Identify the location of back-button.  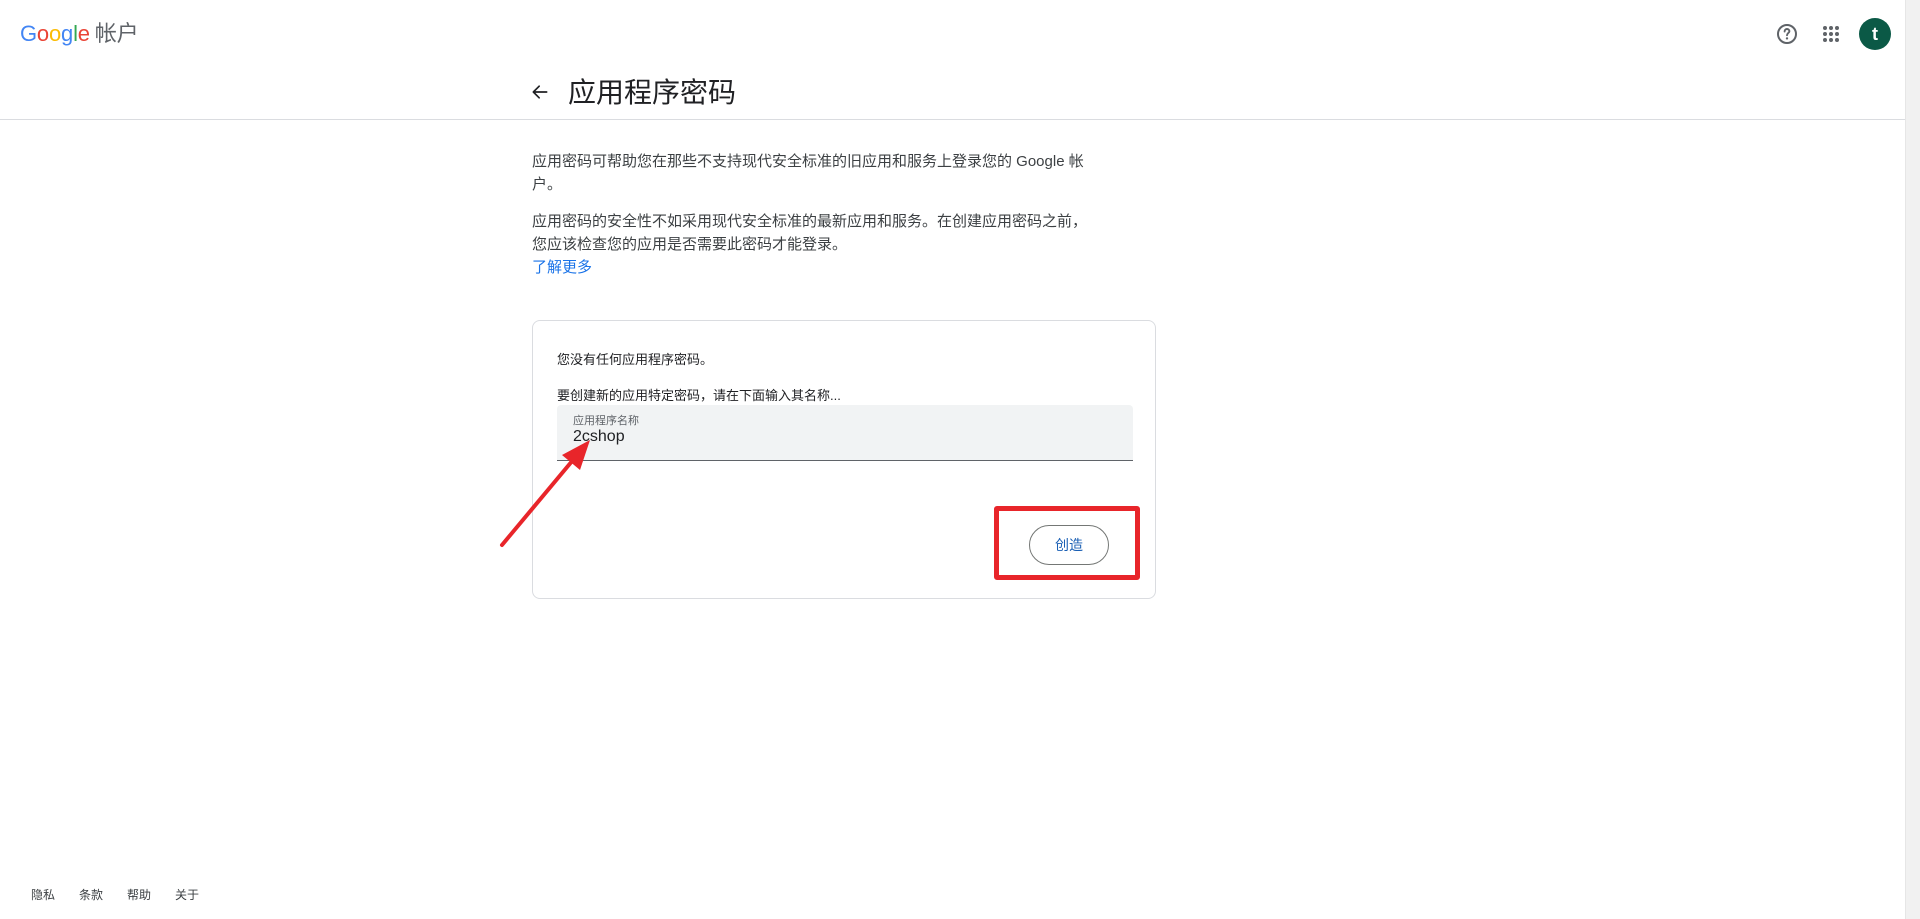
(540, 92).